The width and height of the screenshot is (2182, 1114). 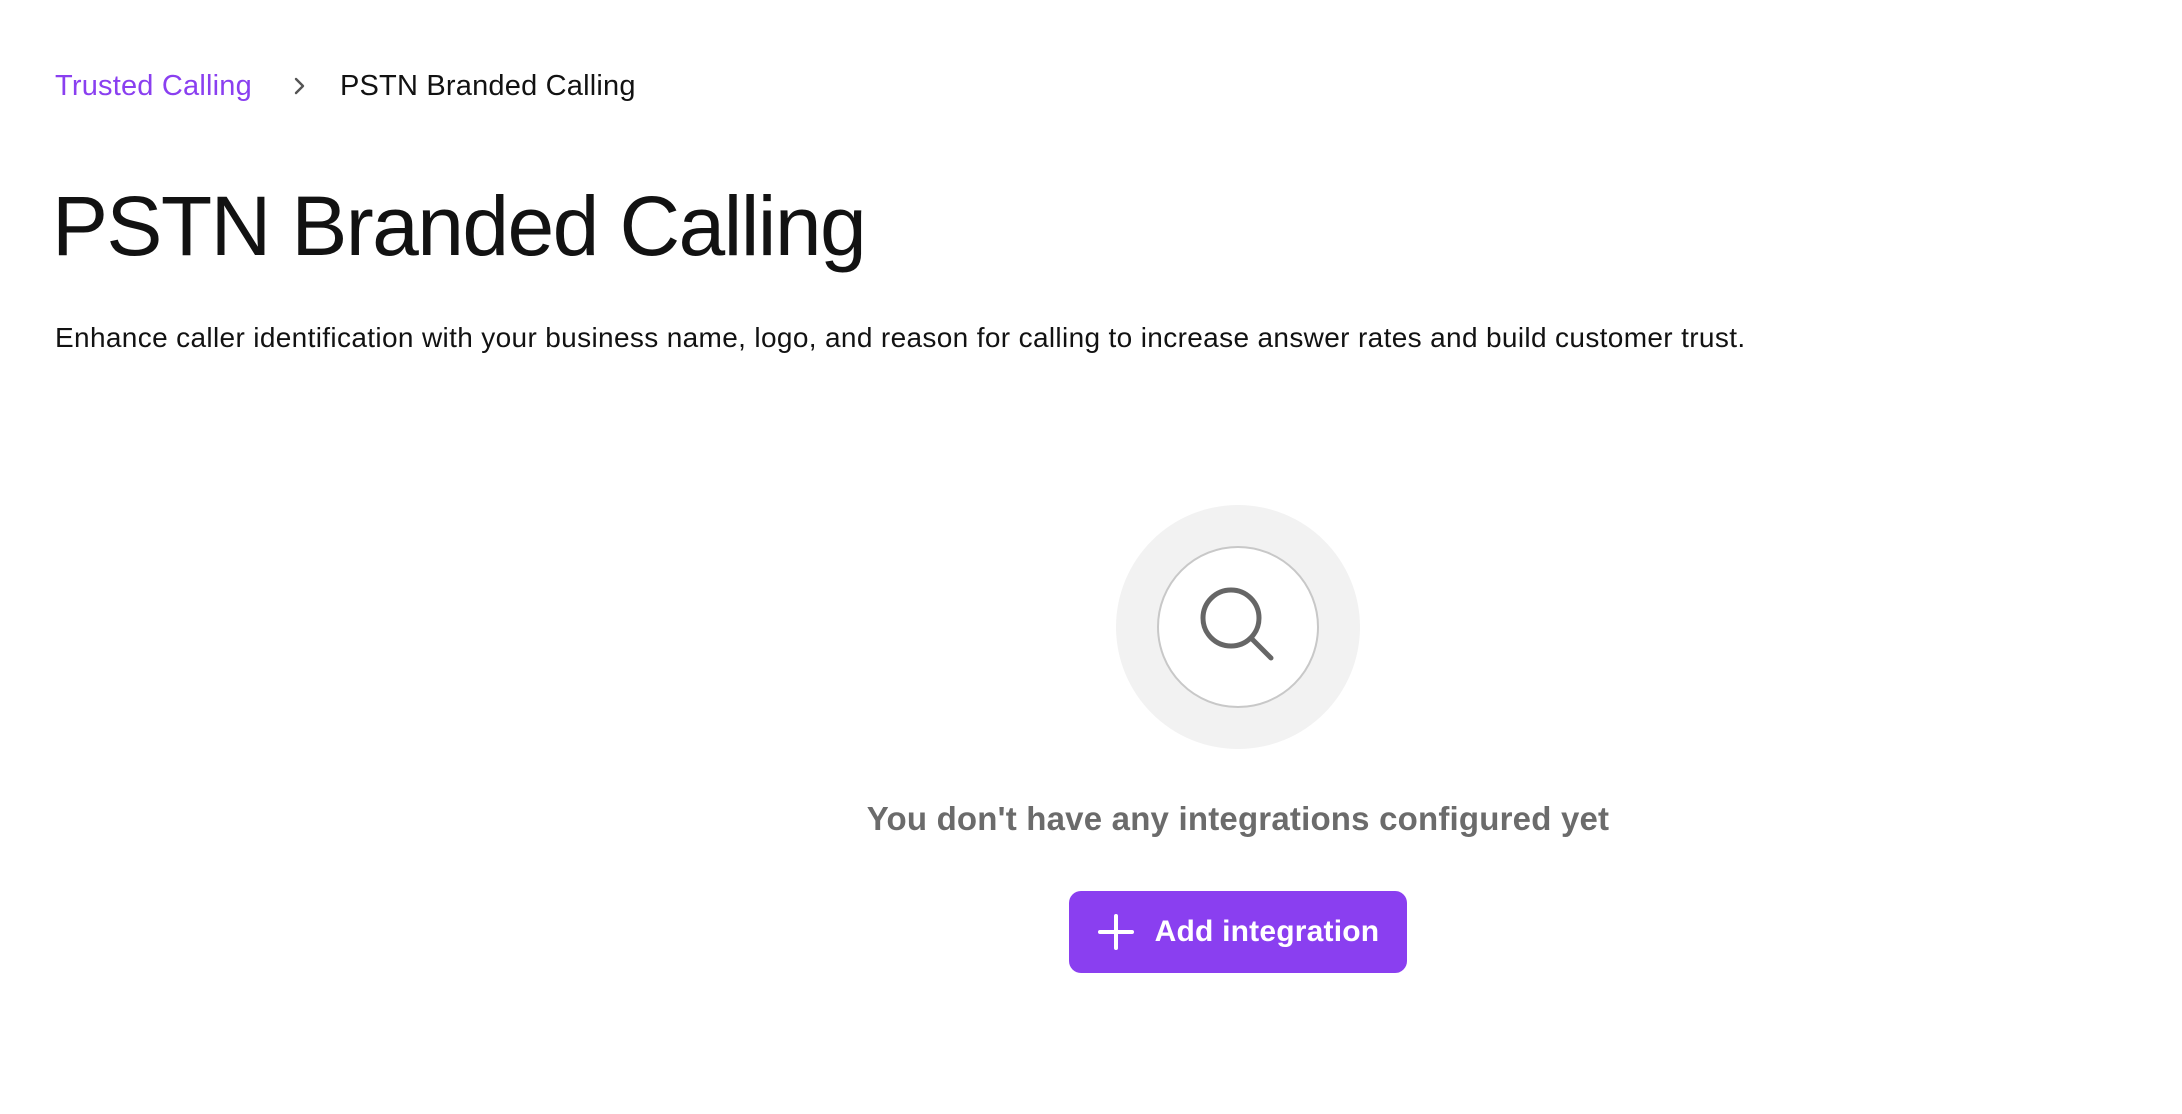 I want to click on breadcrumb: Trusted Calling PSTN Branded Calling, so click(x=345, y=86).